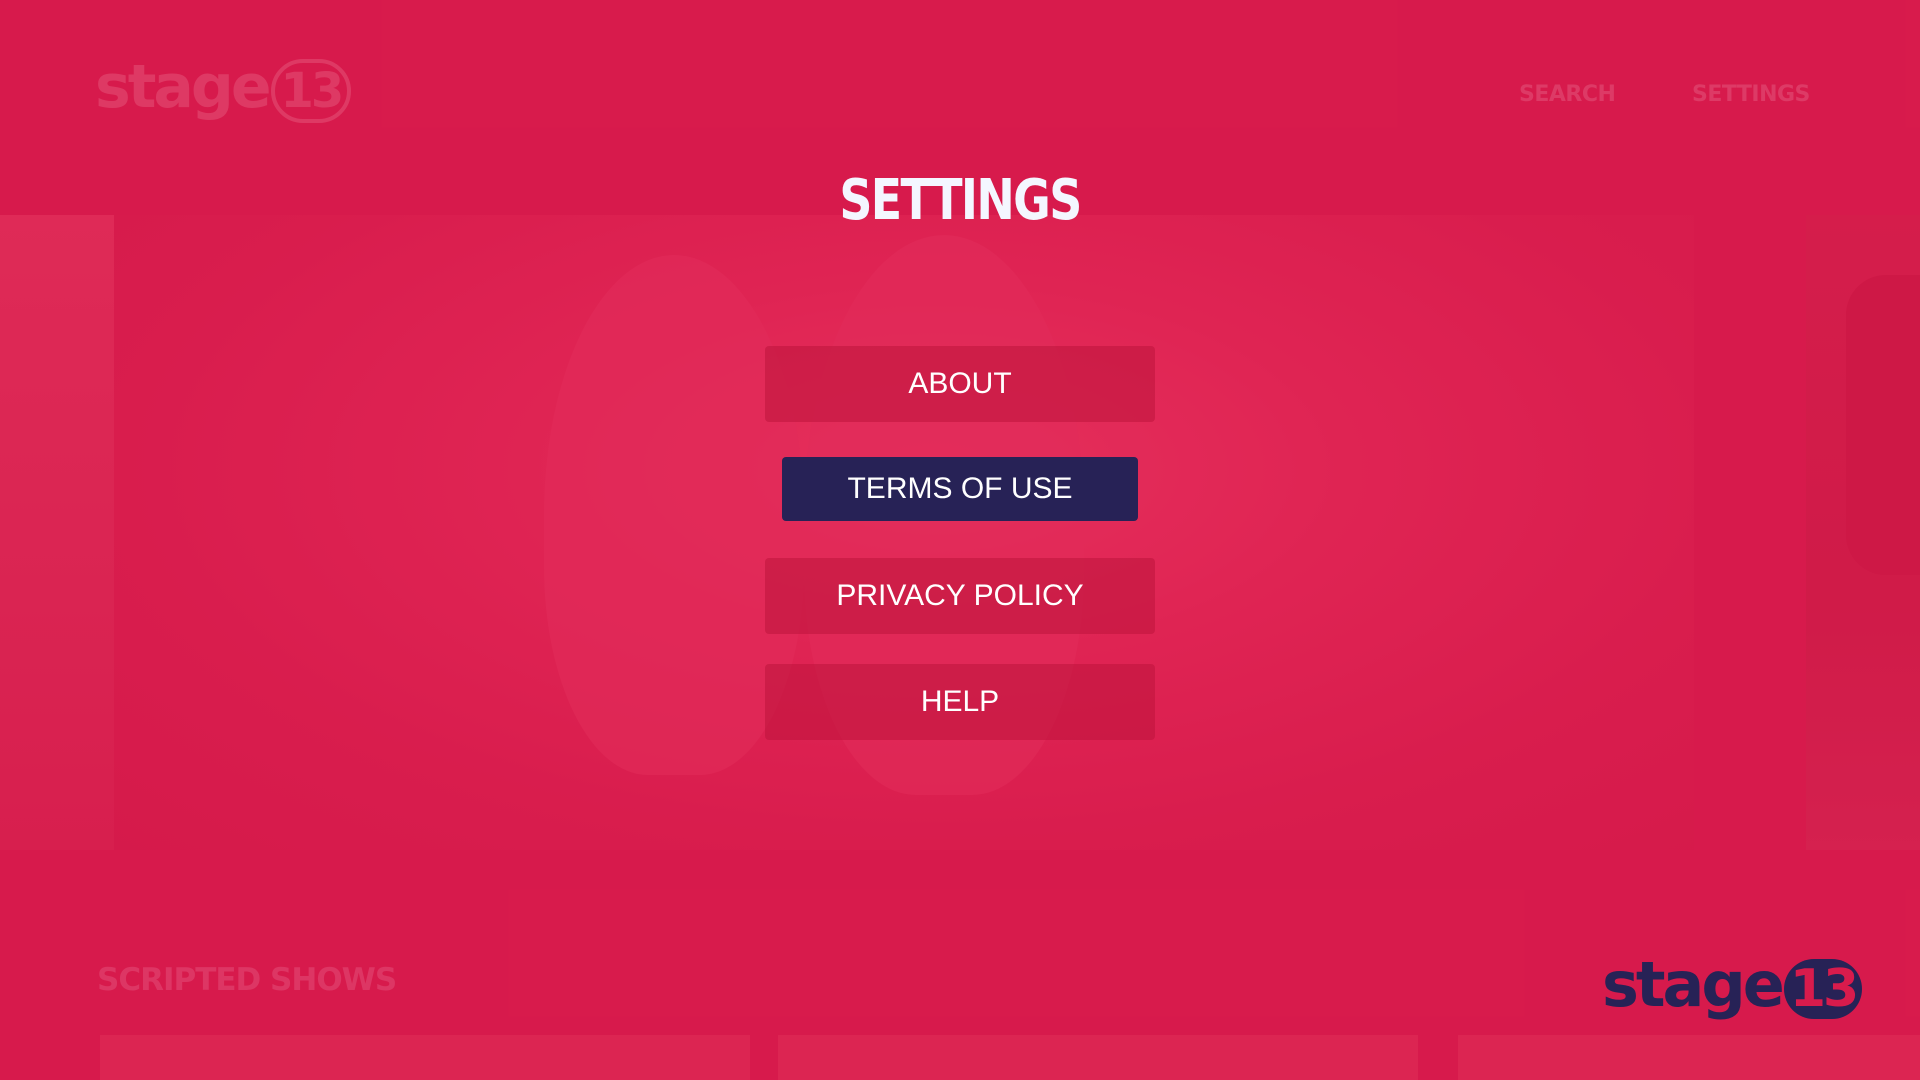  Describe the element at coordinates (960, 384) in the screenshot. I see `about-button: ABOUT` at that location.